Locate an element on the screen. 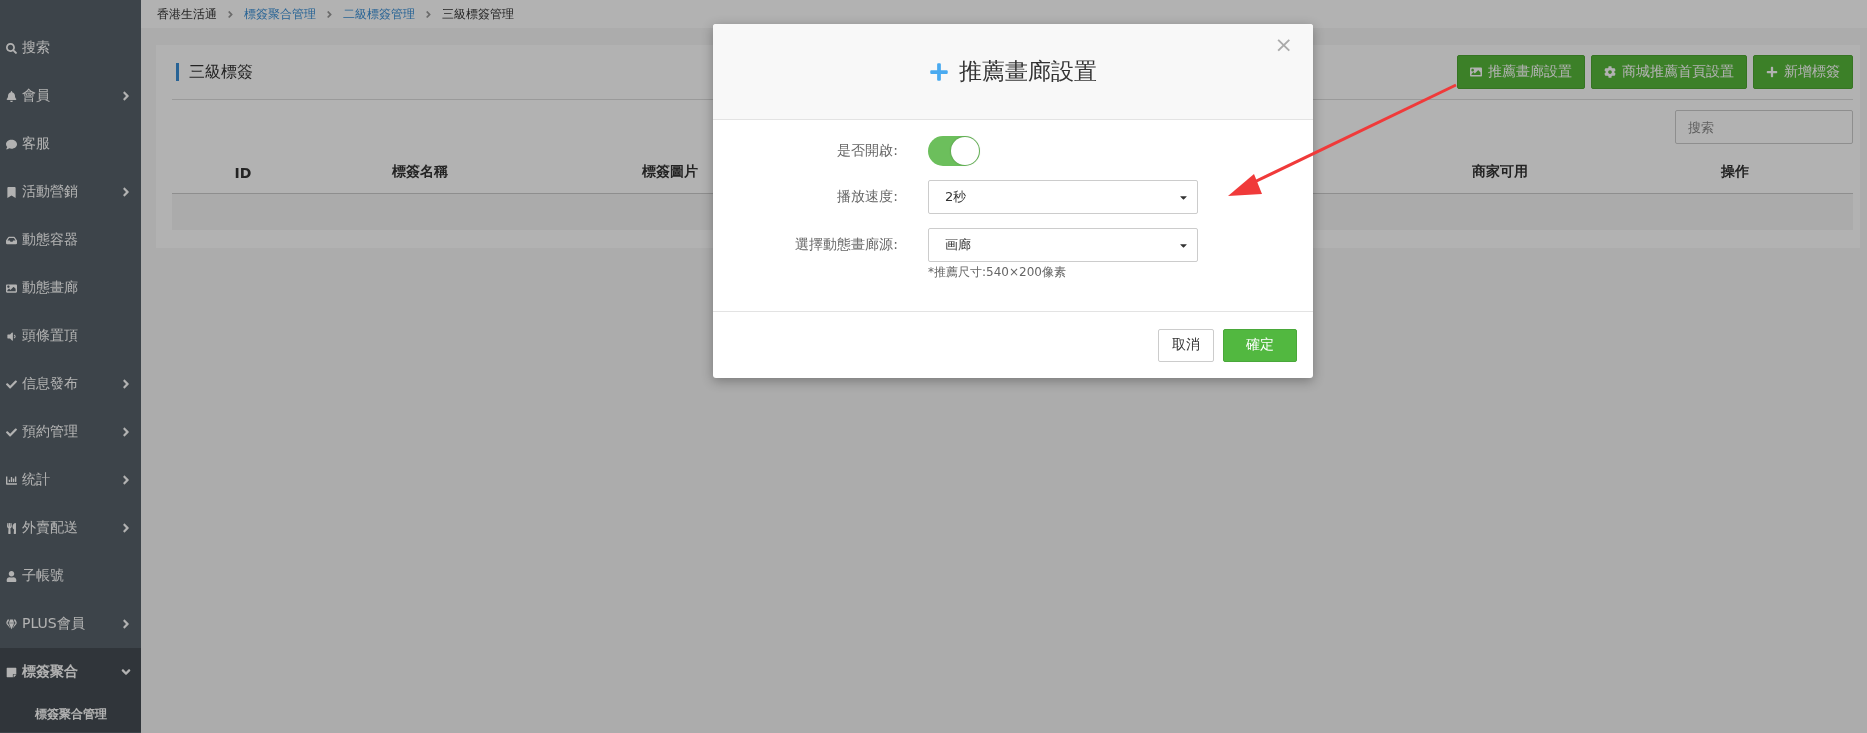 The image size is (1867, 733). column-header: 標簽圖片 is located at coordinates (670, 172).